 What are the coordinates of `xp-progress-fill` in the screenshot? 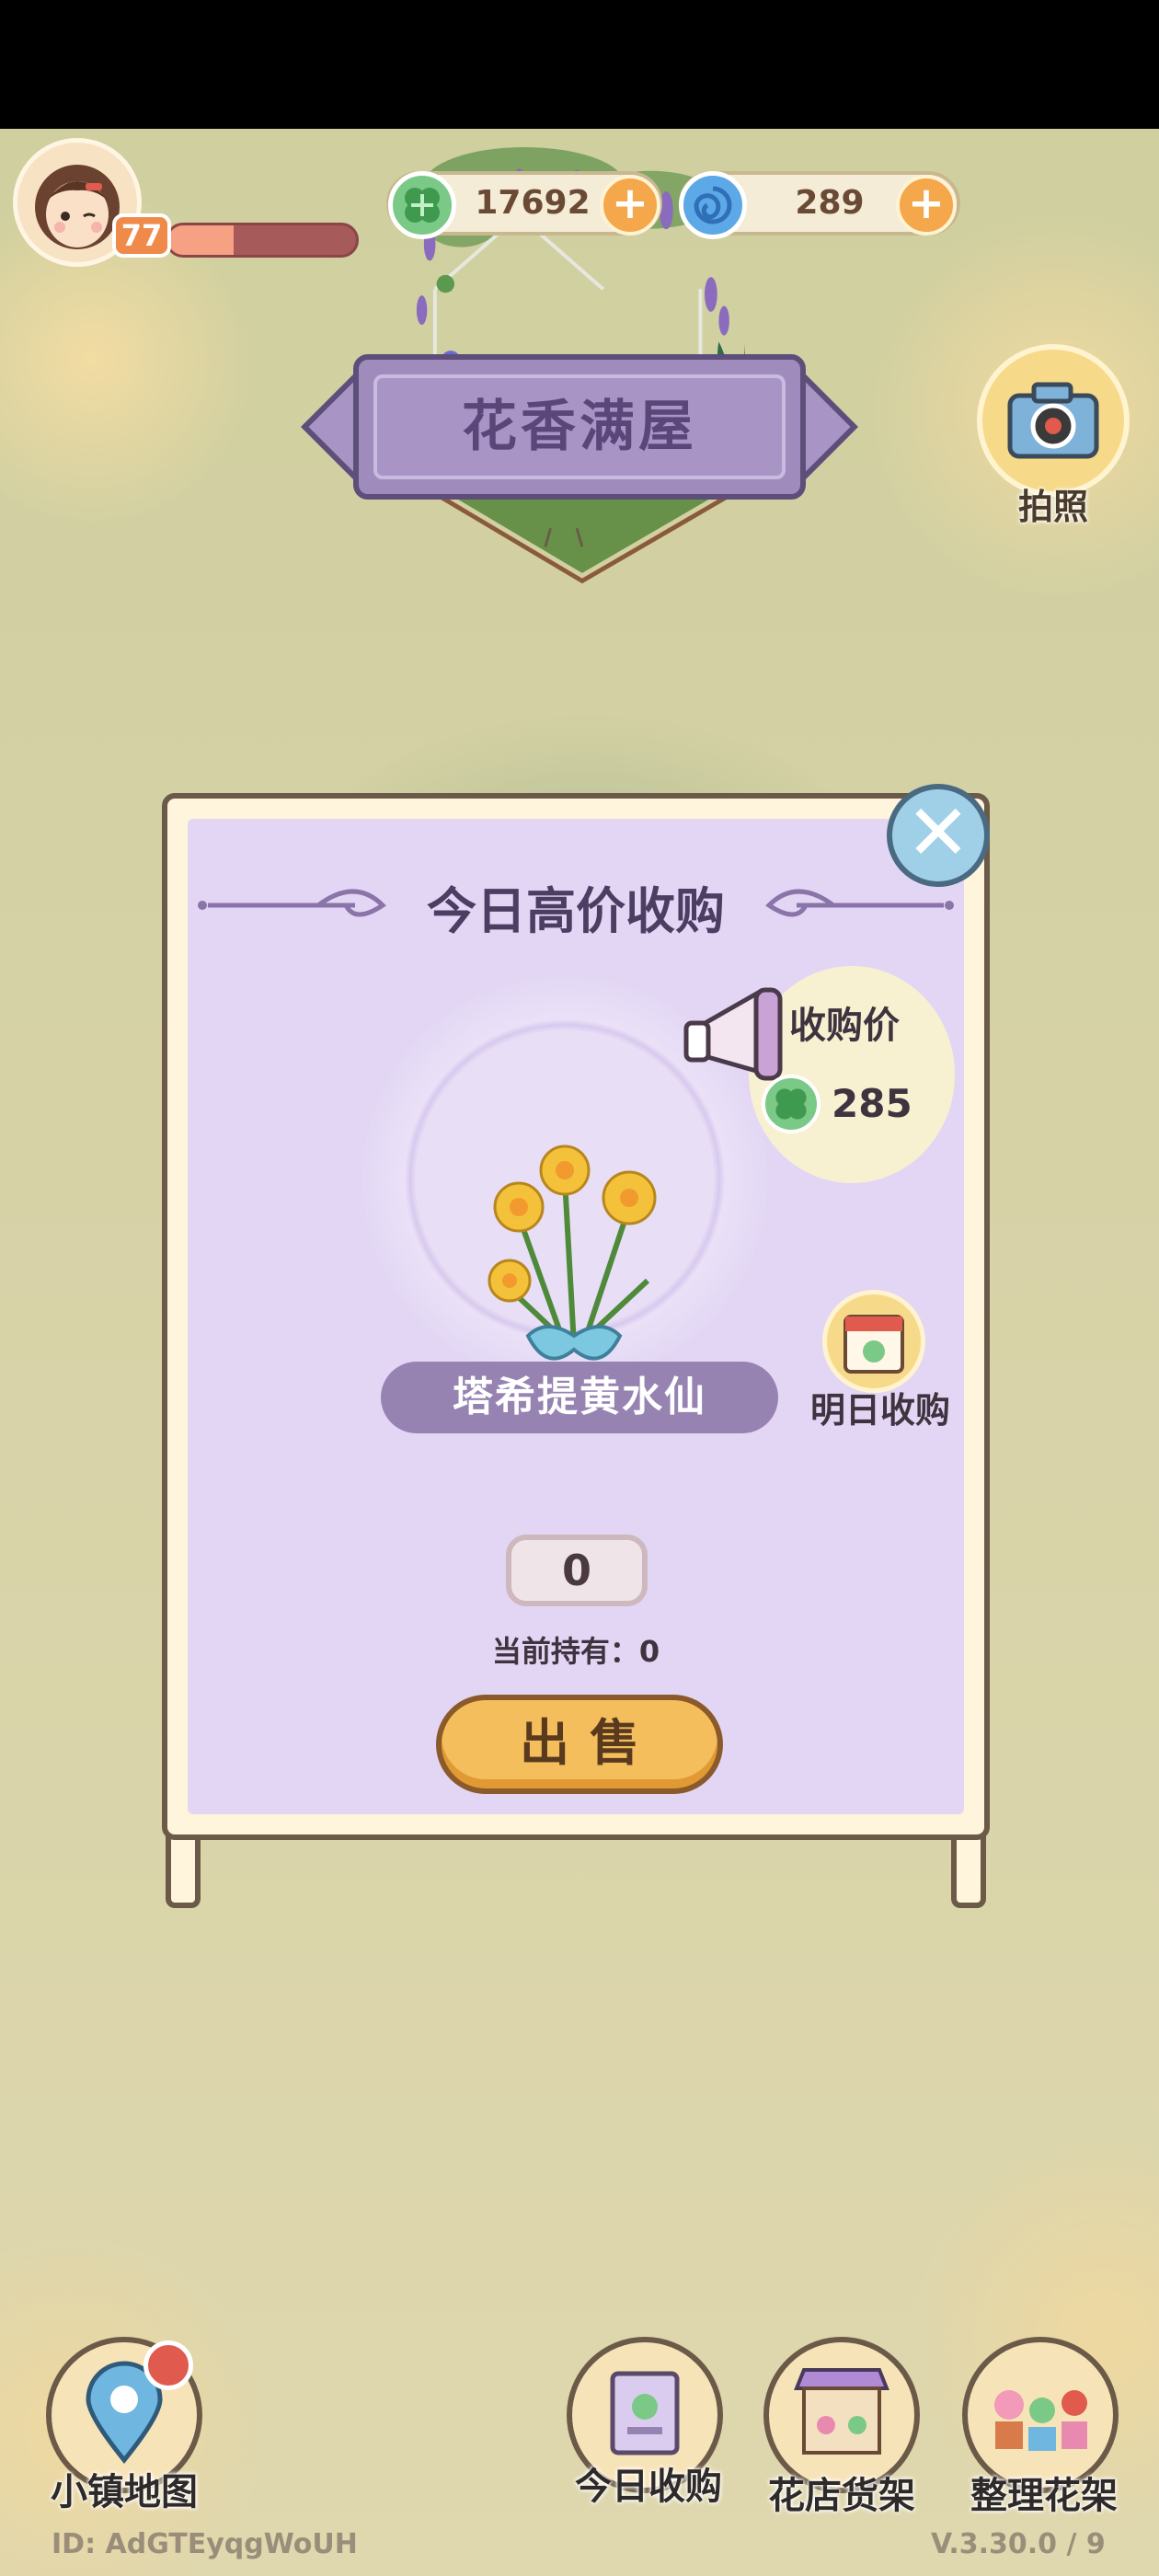 It's located at (201, 240).